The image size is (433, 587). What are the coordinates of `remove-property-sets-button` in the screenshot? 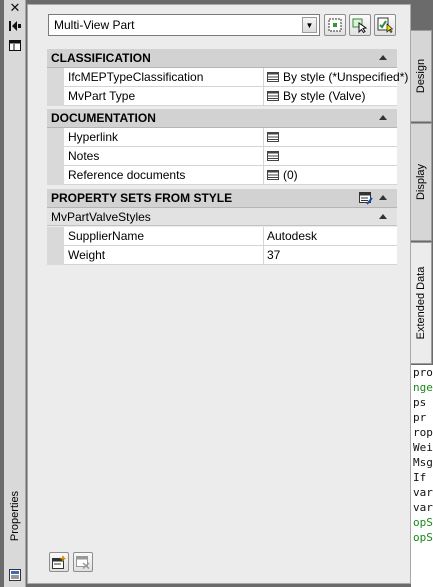 It's located at (83, 562).